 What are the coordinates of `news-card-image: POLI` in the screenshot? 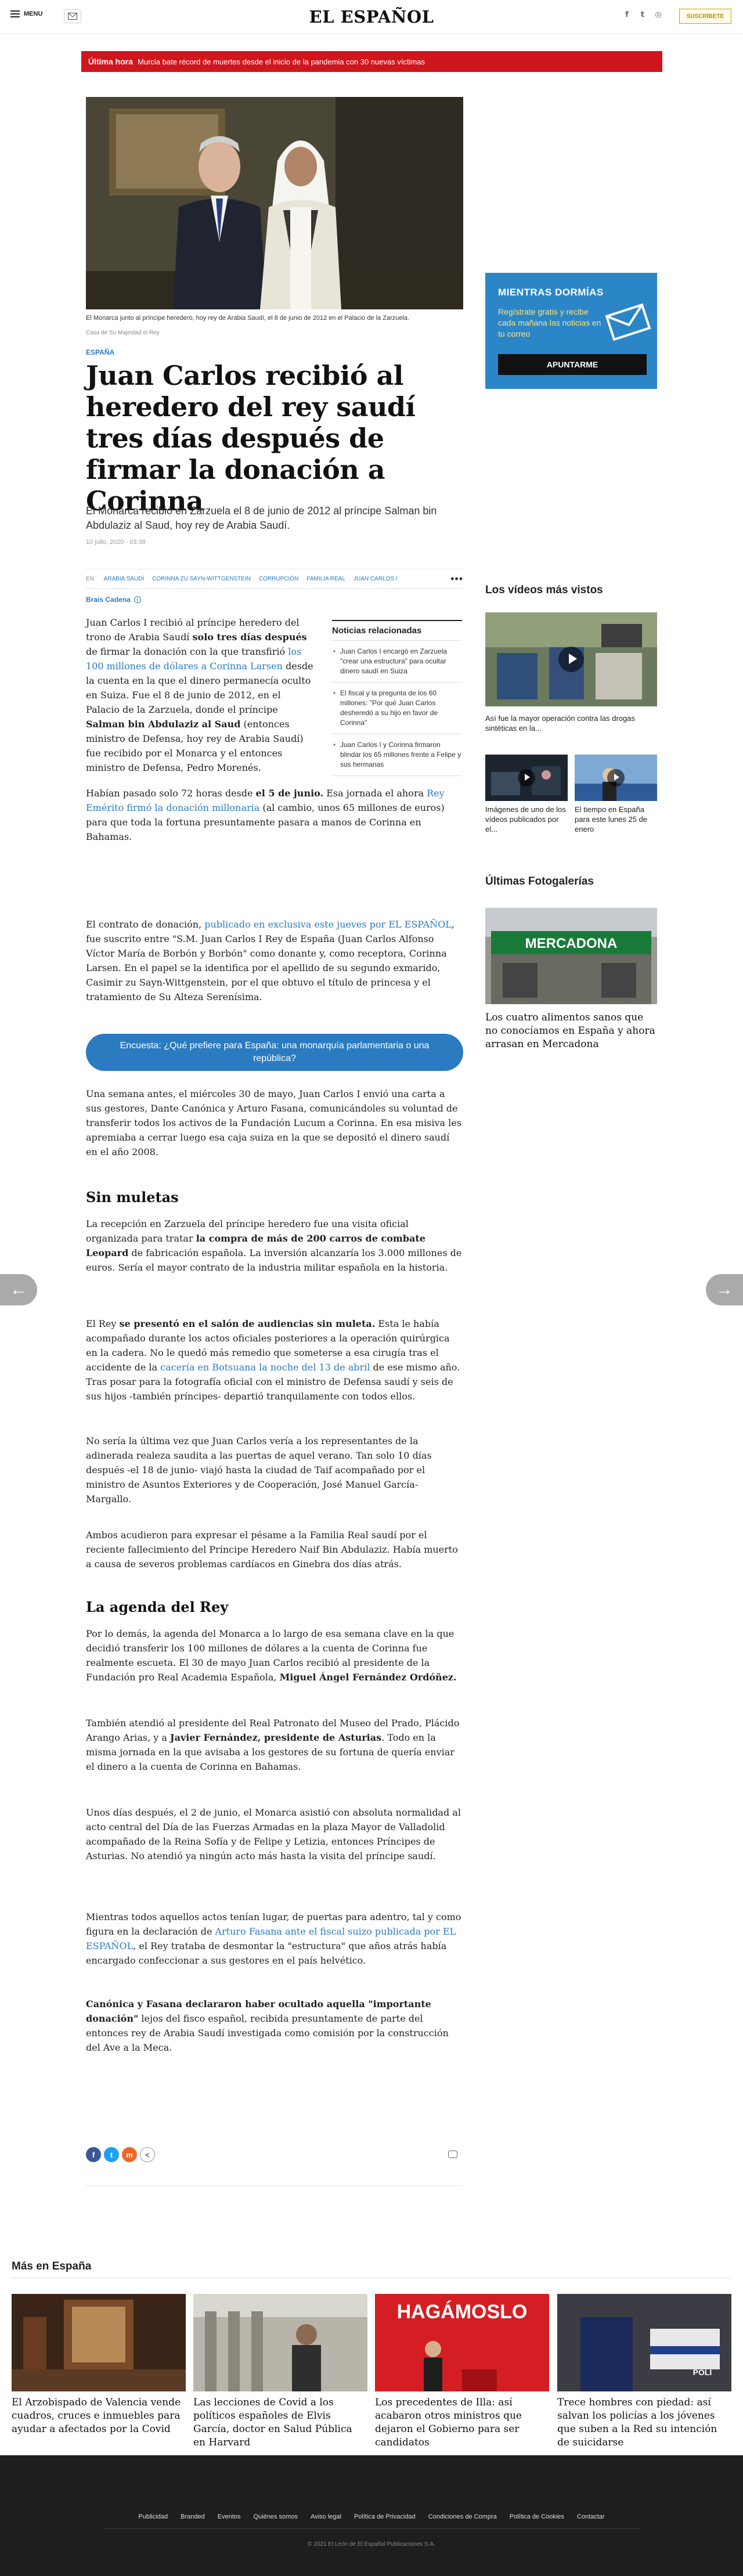 It's located at (644, 2342).